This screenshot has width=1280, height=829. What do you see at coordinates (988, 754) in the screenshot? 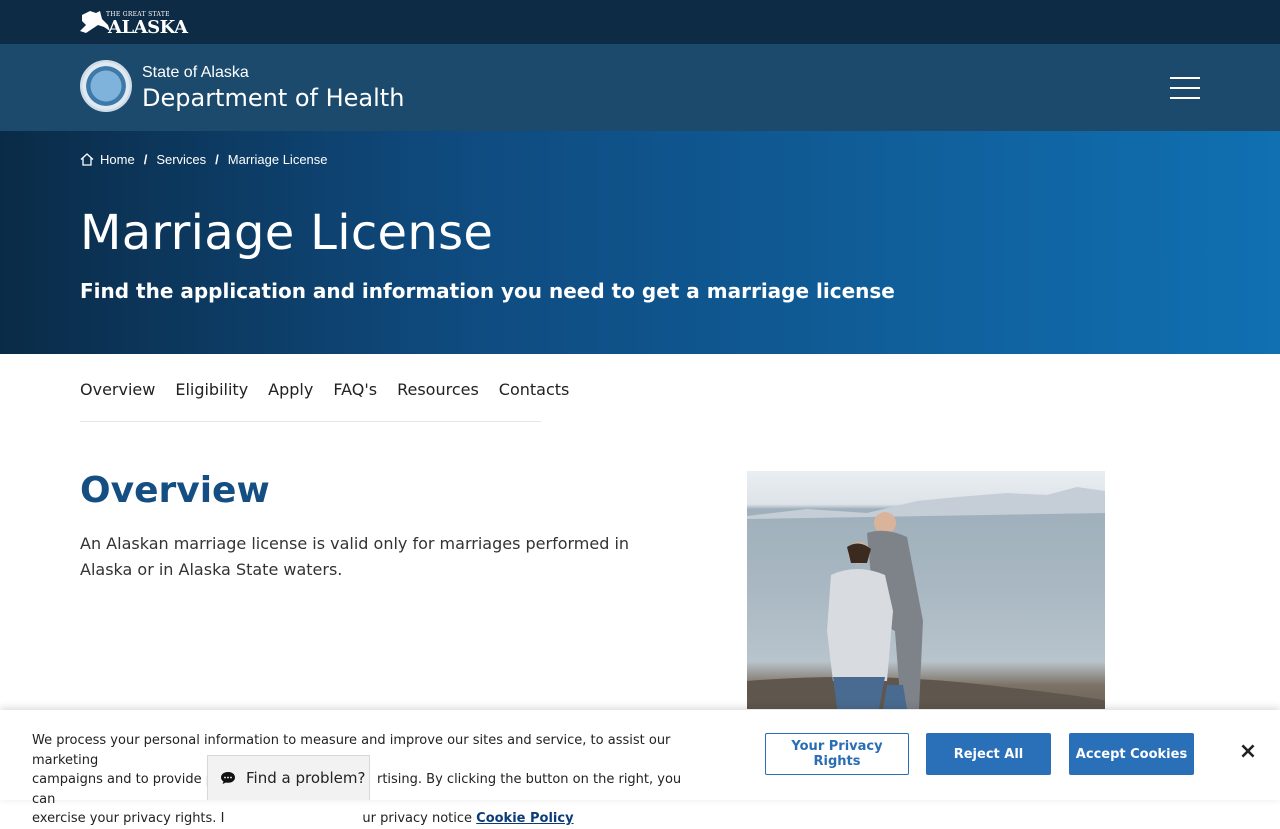
I see `reject-all-button: Reject All` at bounding box center [988, 754].